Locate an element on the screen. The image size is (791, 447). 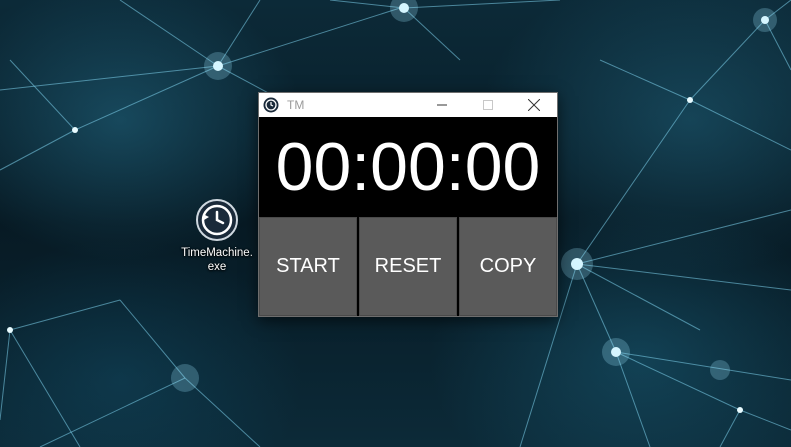
maximize-button is located at coordinates (488, 105).